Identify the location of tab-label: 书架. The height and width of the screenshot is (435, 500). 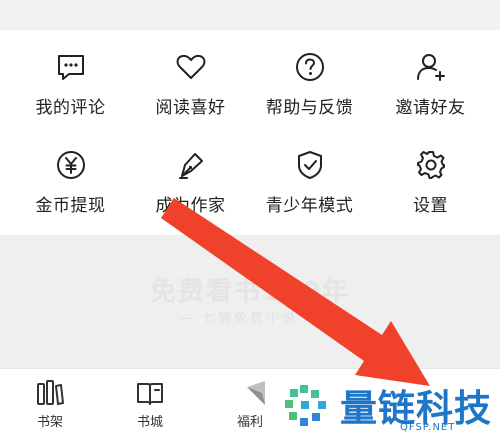
(49, 422).